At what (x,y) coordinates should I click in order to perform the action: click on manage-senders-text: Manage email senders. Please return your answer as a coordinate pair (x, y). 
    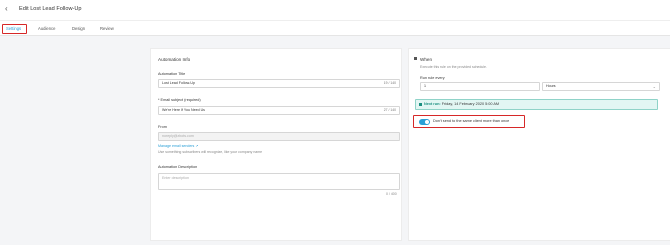
    Looking at the image, I should click on (176, 146).